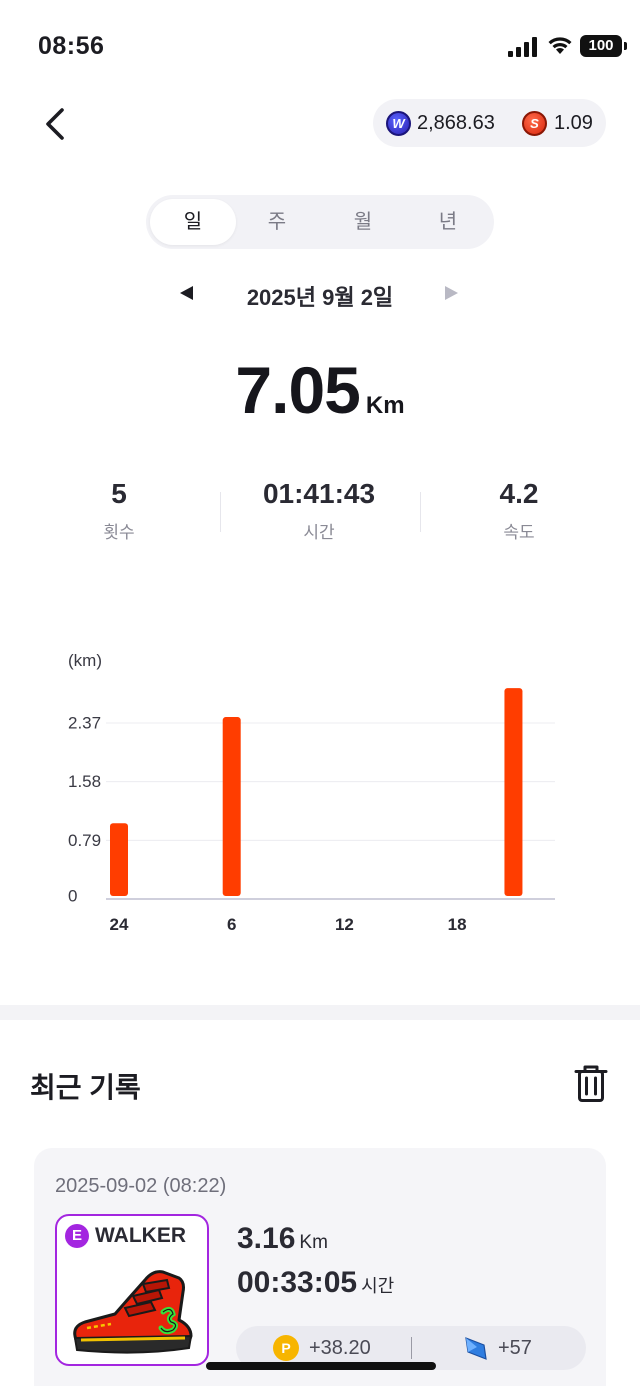  Describe the element at coordinates (320, 46) in the screenshot. I see `status-bar: 08:56 100` at that location.